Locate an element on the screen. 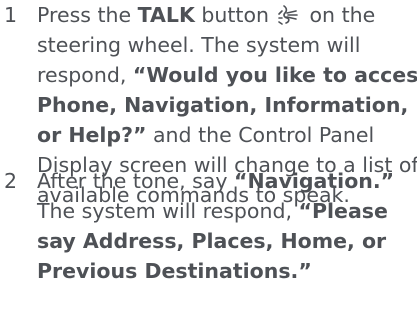 The width and height of the screenshot is (417, 320). text-run: Press the is located at coordinates (87, 15).